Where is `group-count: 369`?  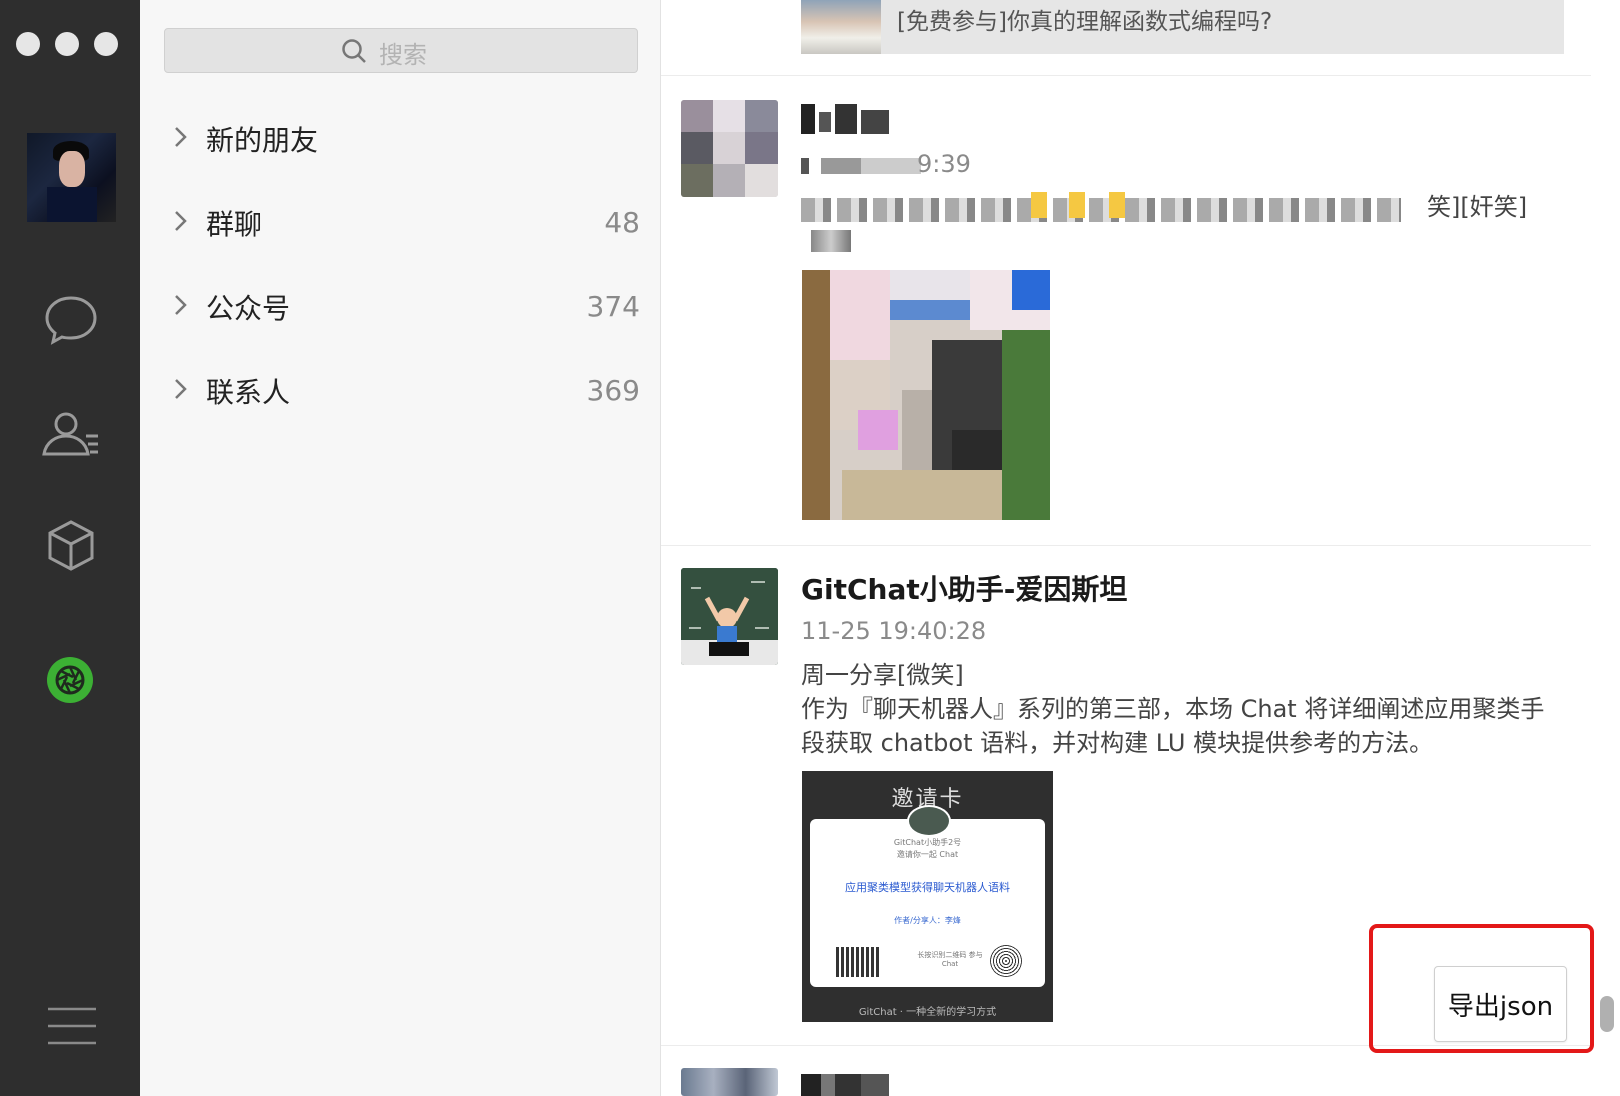 group-count: 369 is located at coordinates (613, 390).